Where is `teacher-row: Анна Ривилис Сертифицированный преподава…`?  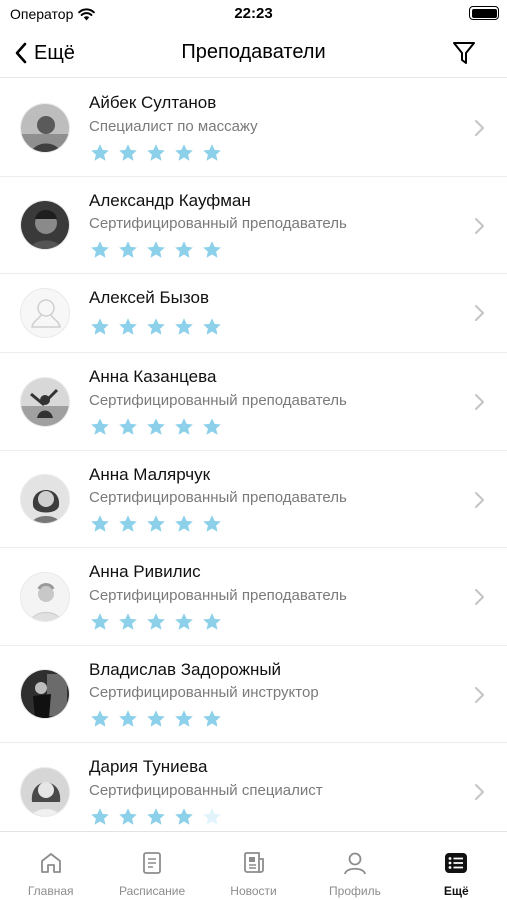 teacher-row: Анна Ривилис Сертифицированный преподава… is located at coordinates (253, 597).